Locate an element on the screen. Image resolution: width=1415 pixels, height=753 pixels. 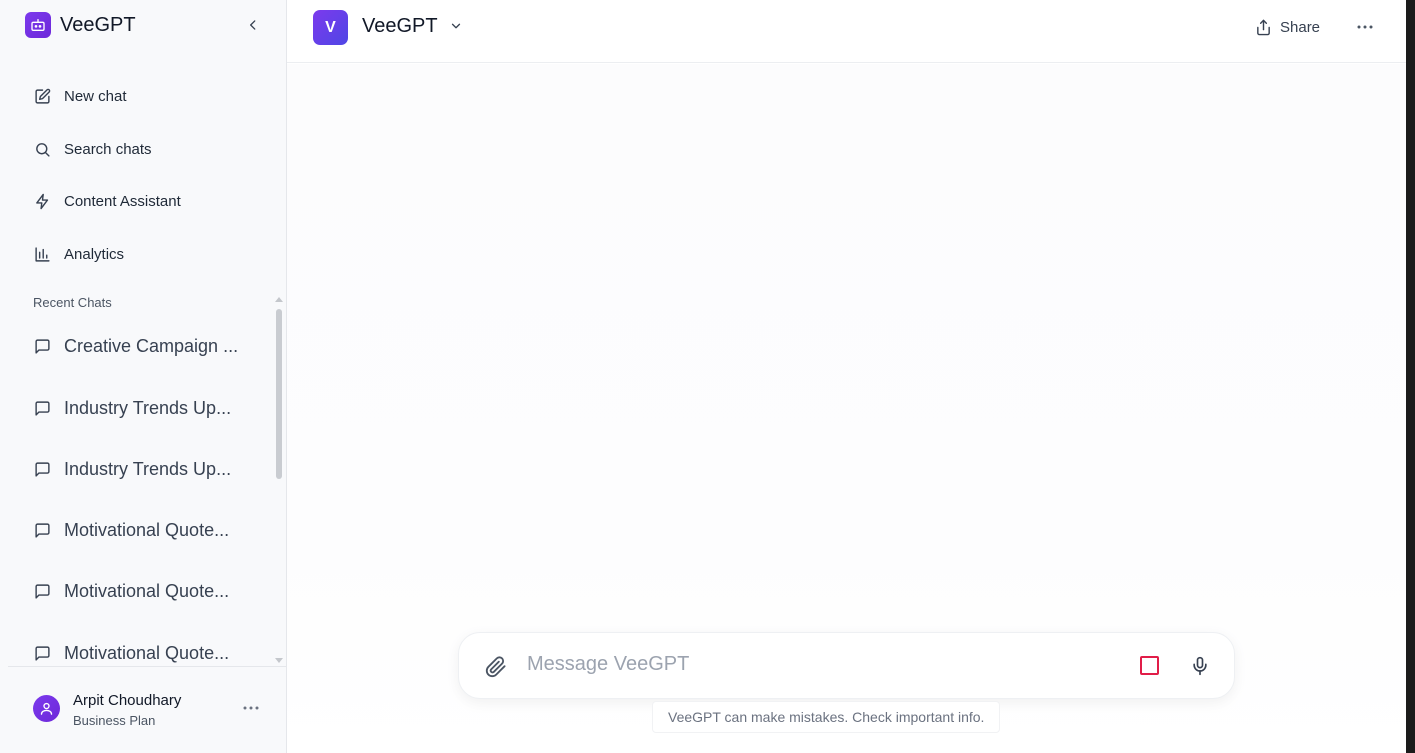
paperclip-icon is located at coordinates (495, 667).